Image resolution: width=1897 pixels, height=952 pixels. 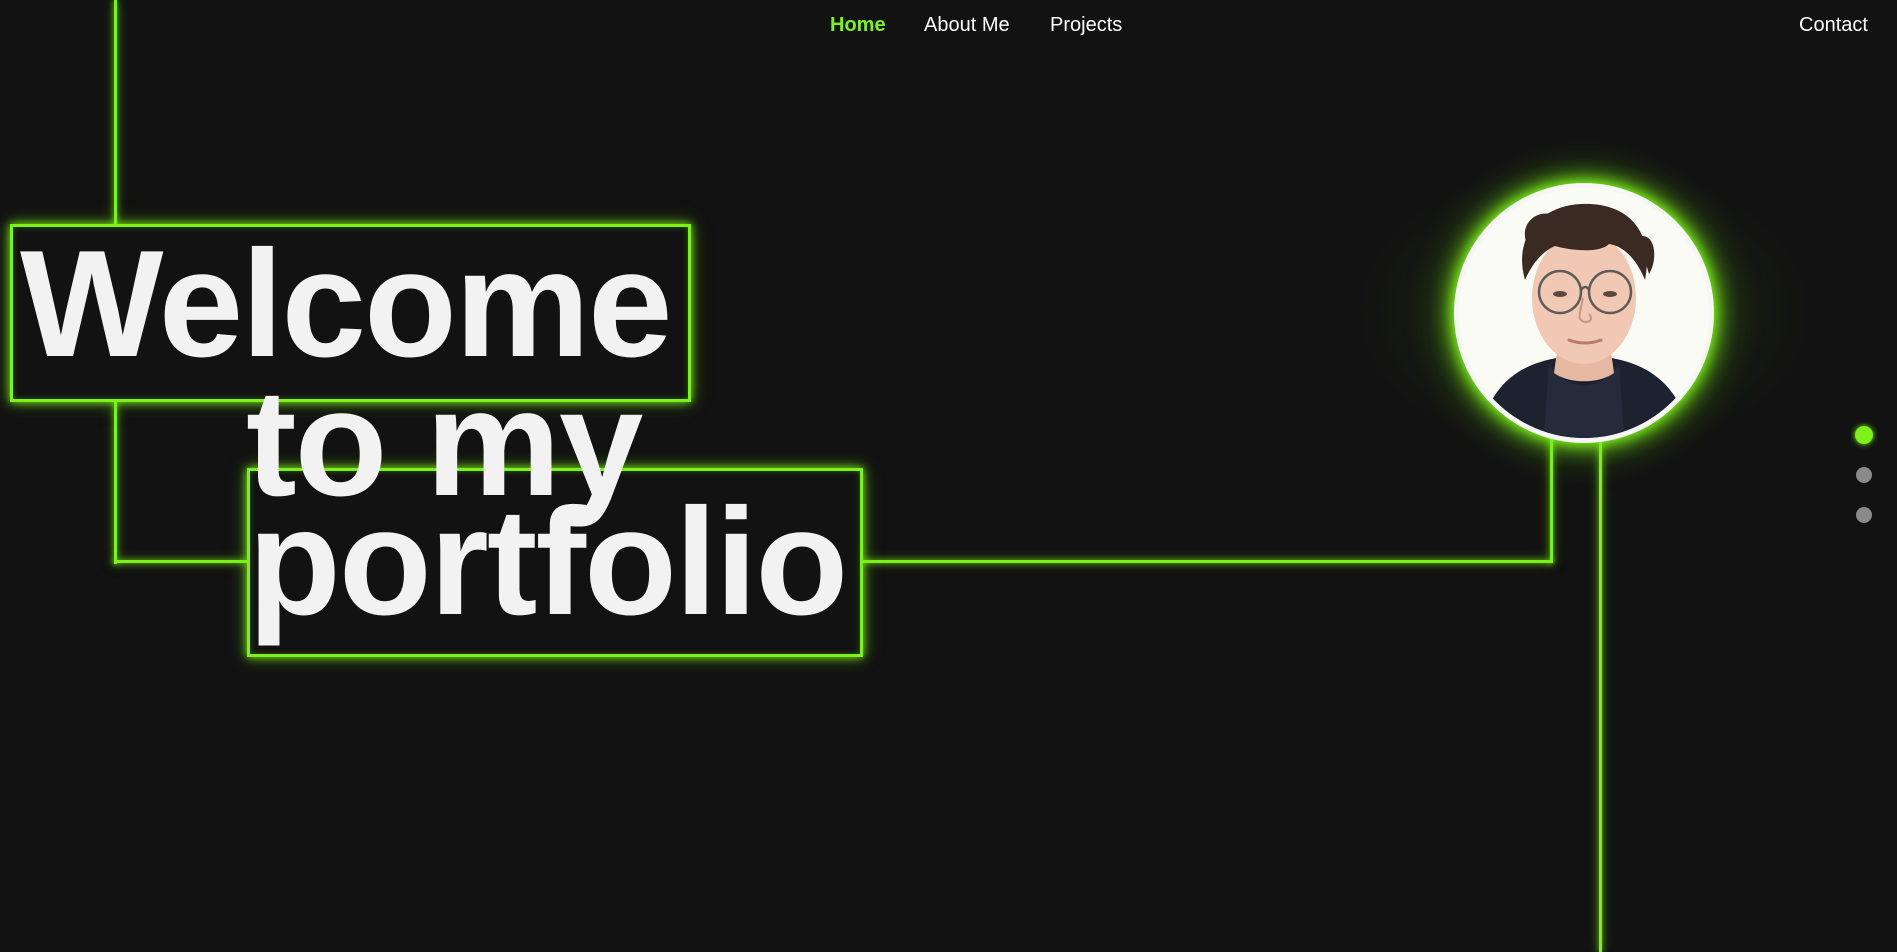 I want to click on neon-line-center-horizontal, so click(x=1206, y=561).